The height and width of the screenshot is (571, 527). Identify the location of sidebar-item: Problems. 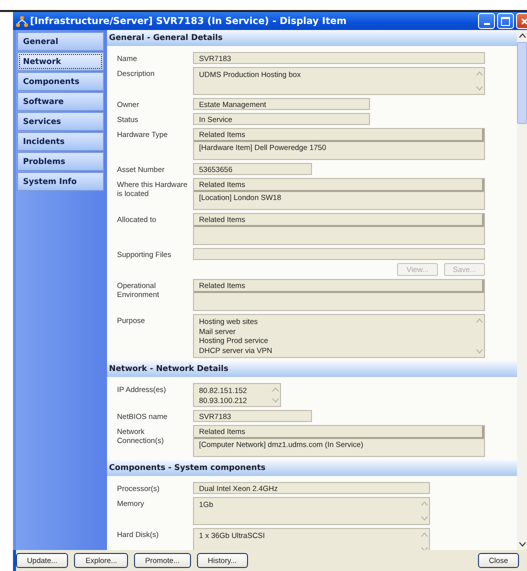
(60, 161).